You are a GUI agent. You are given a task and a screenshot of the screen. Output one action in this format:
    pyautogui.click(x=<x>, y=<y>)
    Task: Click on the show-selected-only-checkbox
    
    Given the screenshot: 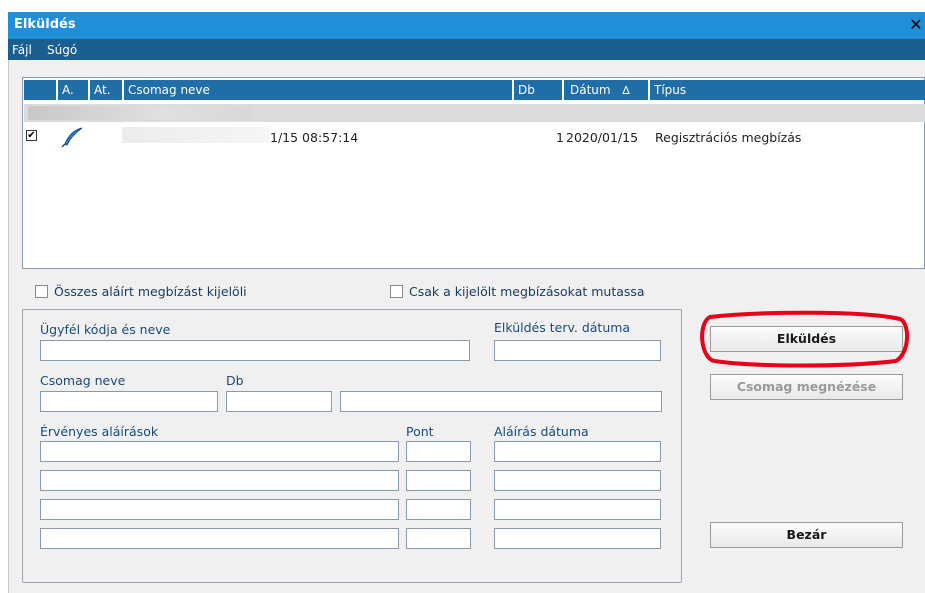 What is the action you would take?
    pyautogui.click(x=396, y=291)
    